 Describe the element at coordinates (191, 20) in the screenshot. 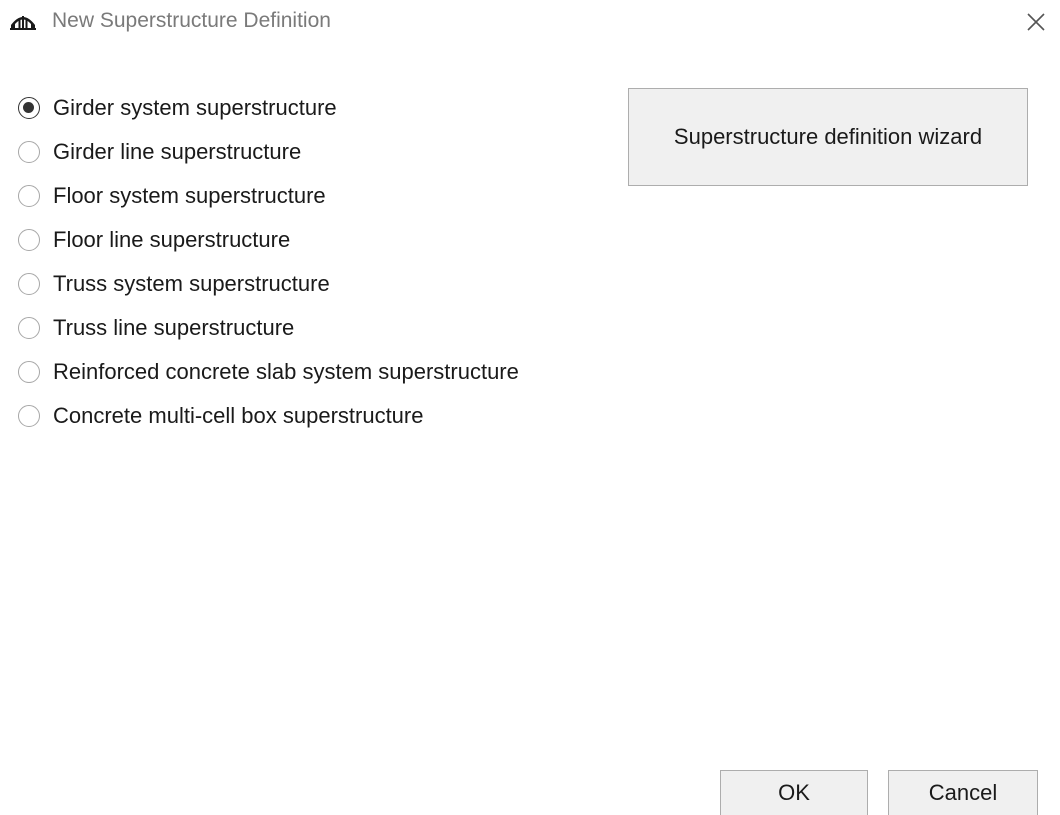

I see `window-title: New Superstructure Definition` at that location.